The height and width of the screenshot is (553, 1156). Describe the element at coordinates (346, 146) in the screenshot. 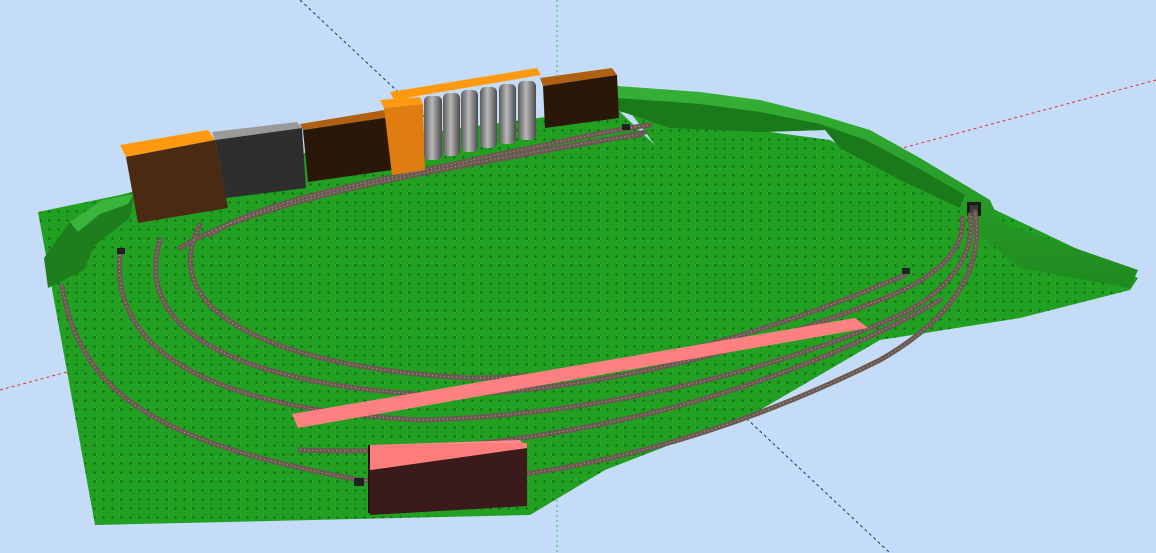

I see `factory-brown` at that location.